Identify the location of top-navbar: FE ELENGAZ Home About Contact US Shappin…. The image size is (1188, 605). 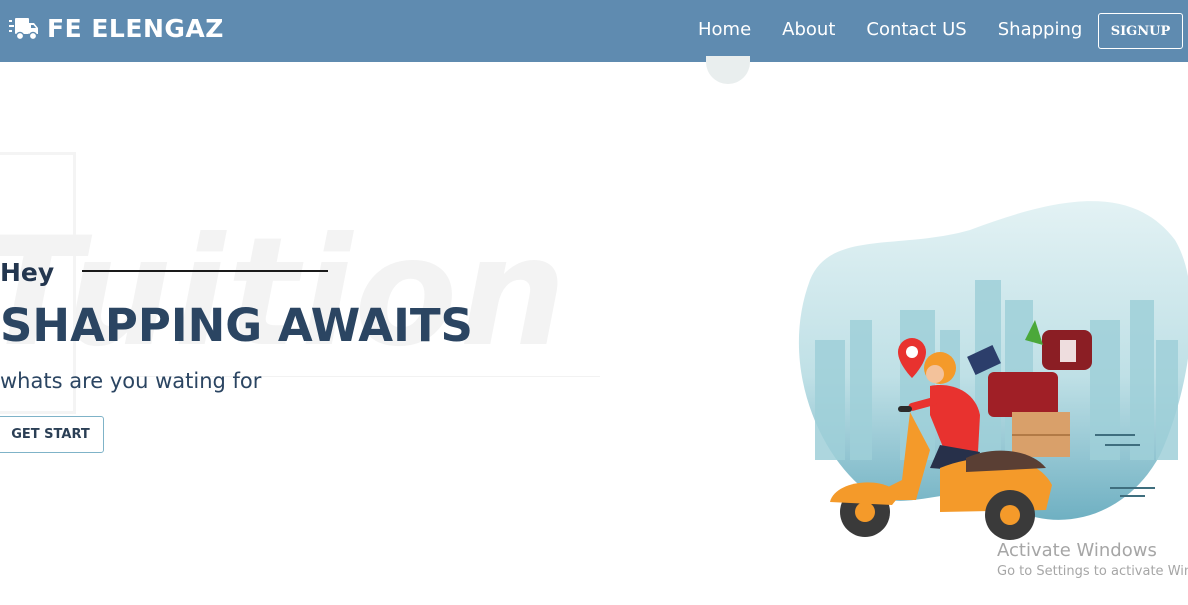
(594, 31).